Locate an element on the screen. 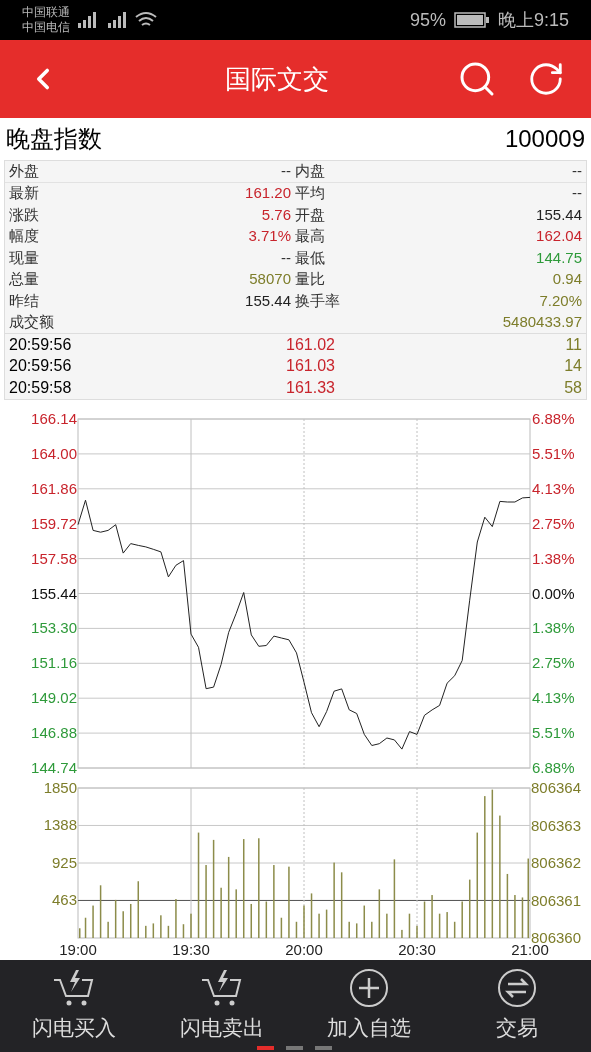  quote-value: 0.94 is located at coordinates (567, 279).